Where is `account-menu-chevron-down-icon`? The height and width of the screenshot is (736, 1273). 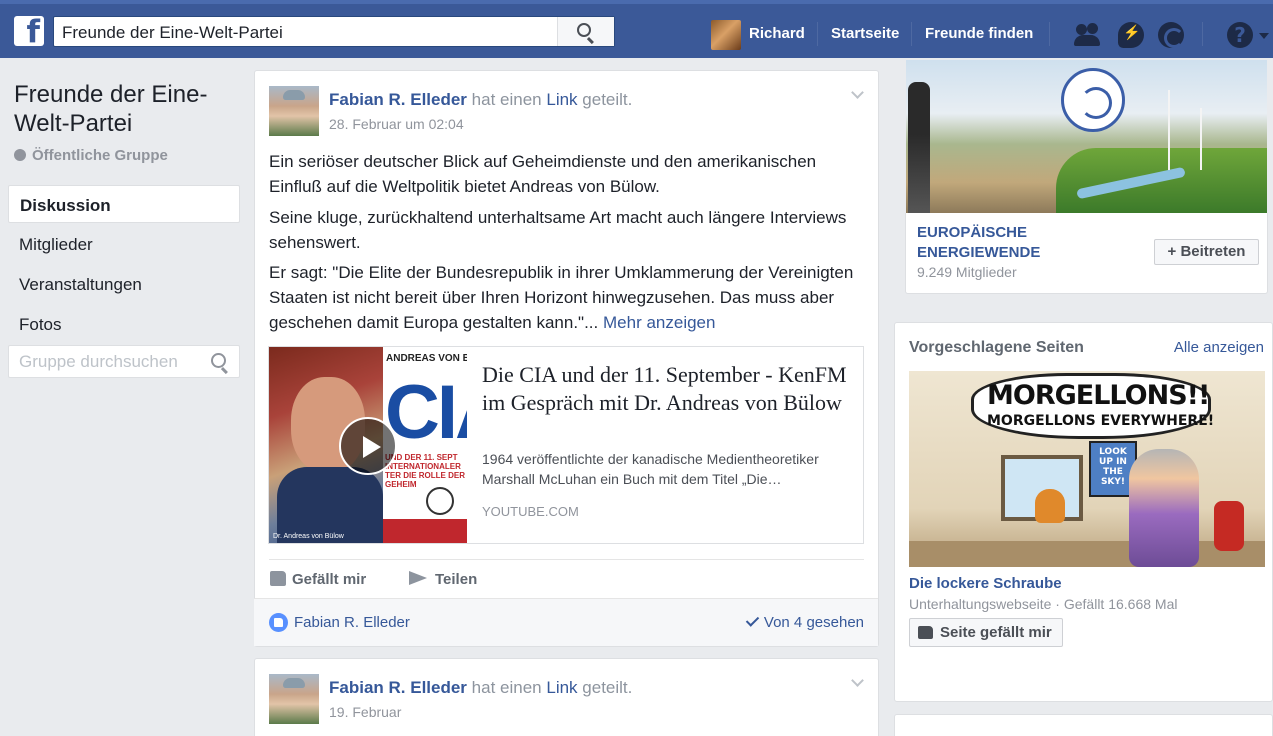 account-menu-chevron-down-icon is located at coordinates (1264, 36).